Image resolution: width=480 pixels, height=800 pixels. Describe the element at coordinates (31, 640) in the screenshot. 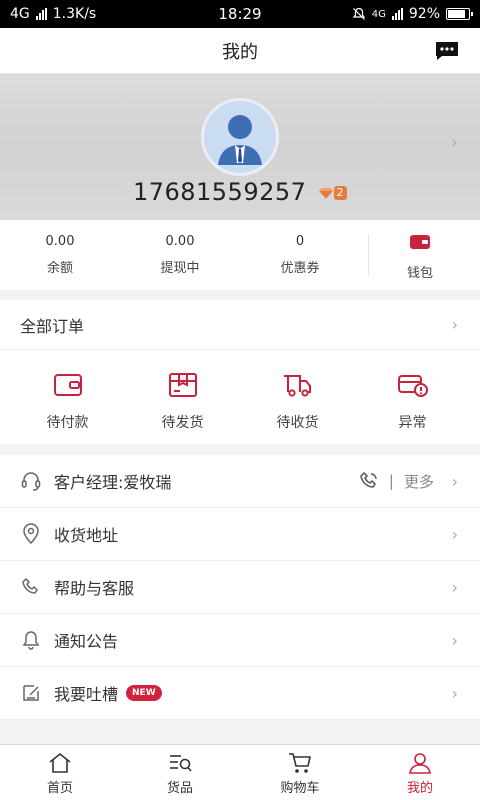

I see `bell-icon` at that location.